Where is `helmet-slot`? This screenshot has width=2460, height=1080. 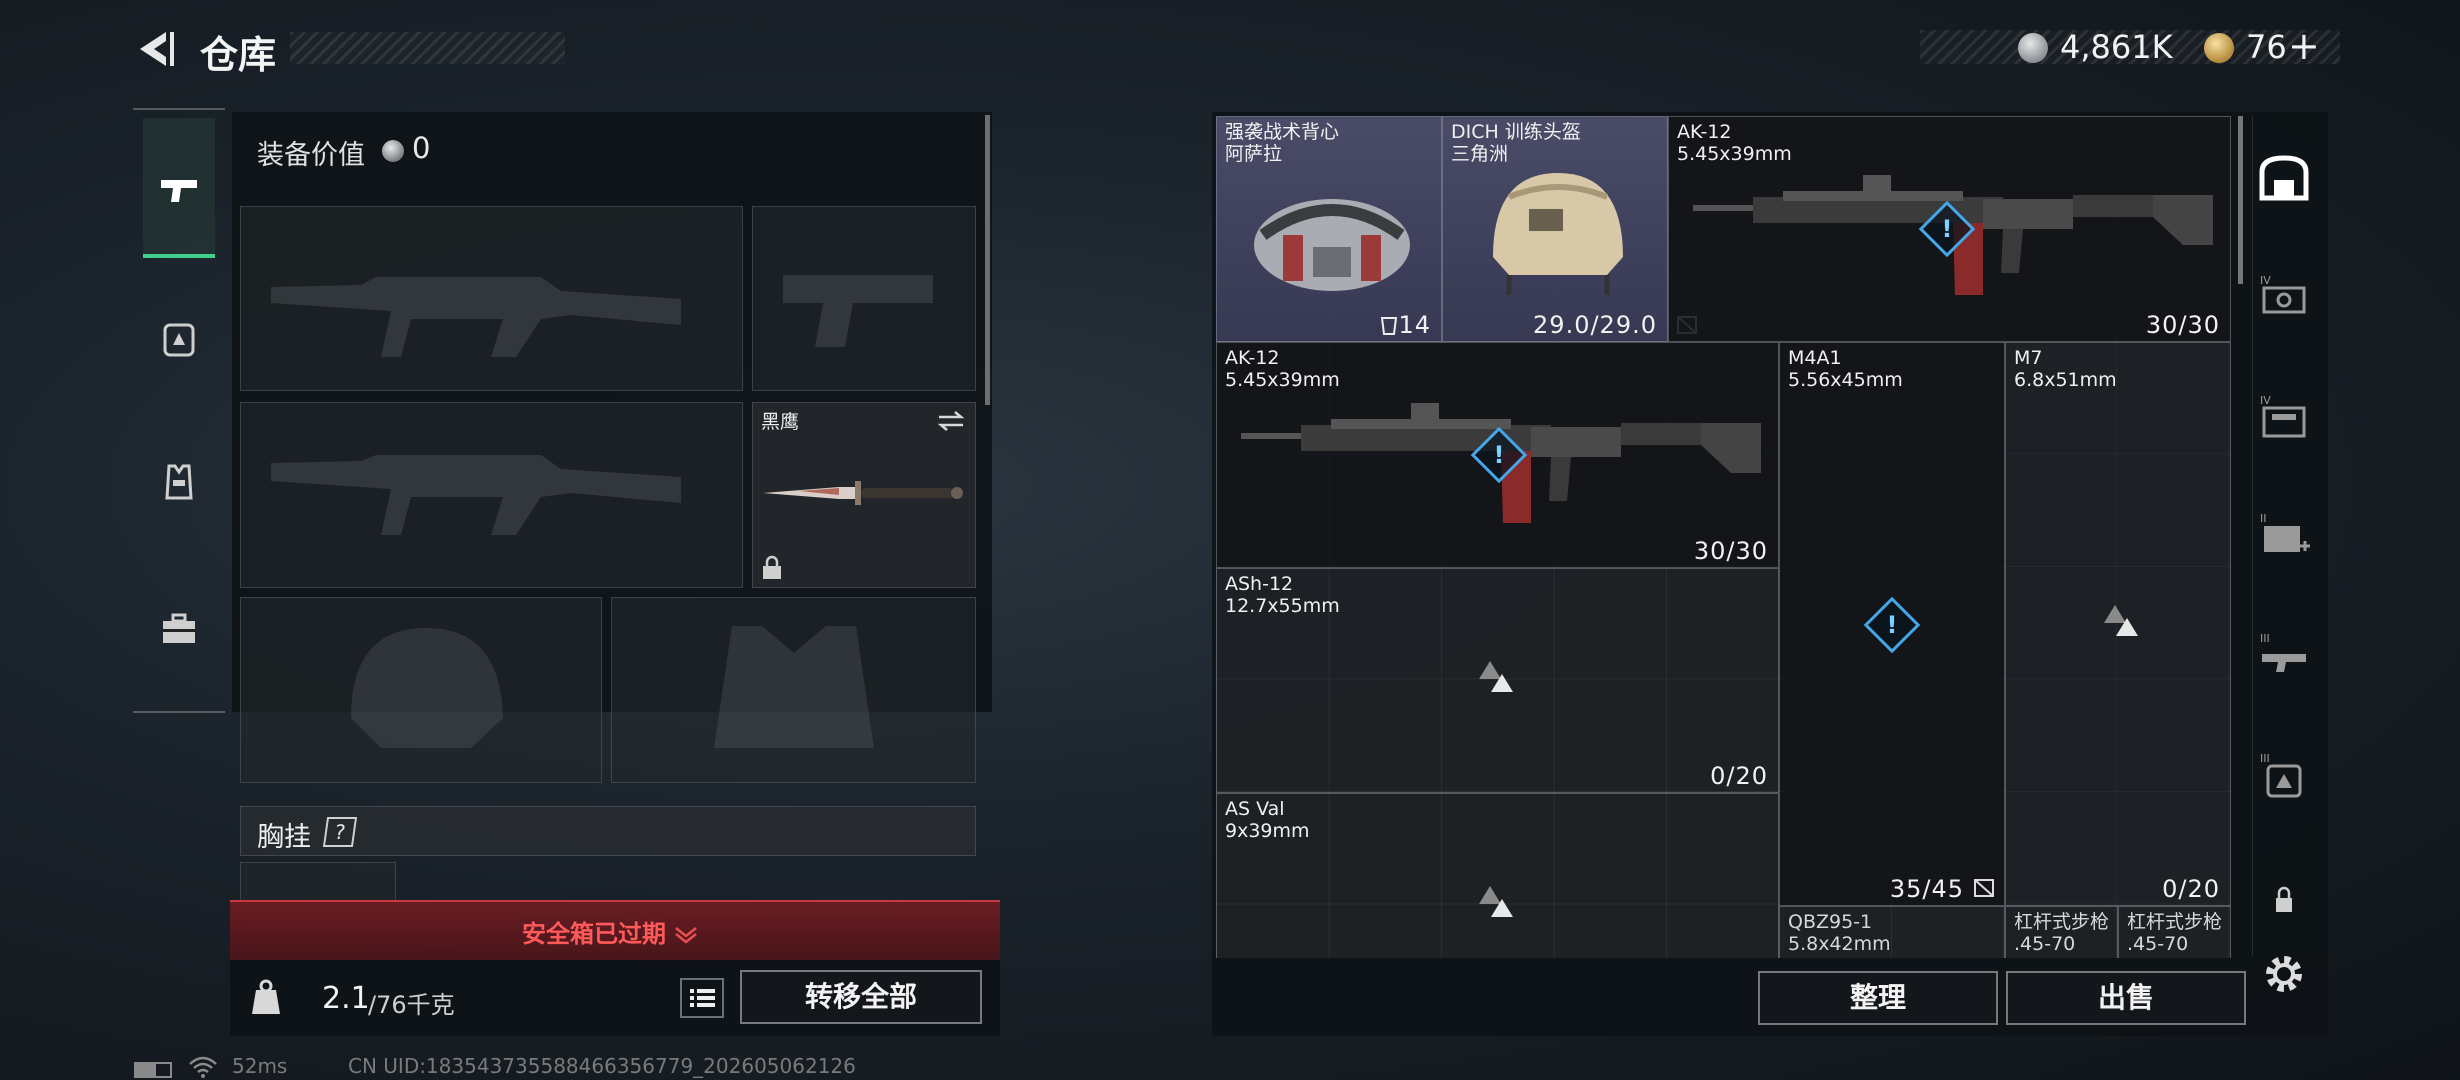
helmet-slot is located at coordinates (421, 690).